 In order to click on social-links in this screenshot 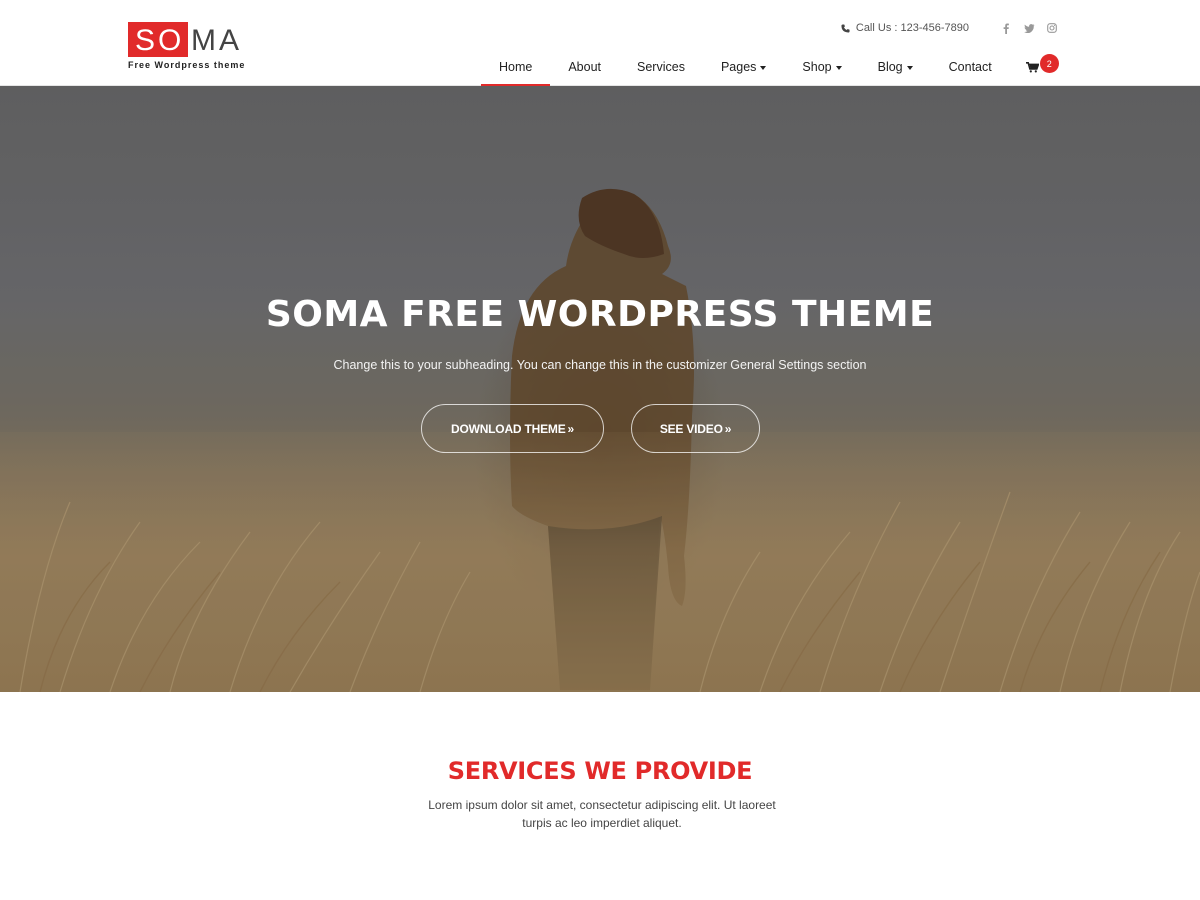, I will do `click(1025, 28)`.